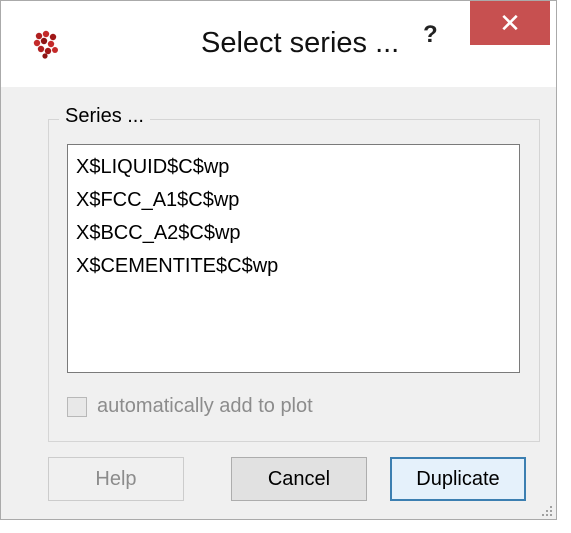 This screenshot has width=571, height=533. I want to click on close-button: ✕, so click(510, 23).